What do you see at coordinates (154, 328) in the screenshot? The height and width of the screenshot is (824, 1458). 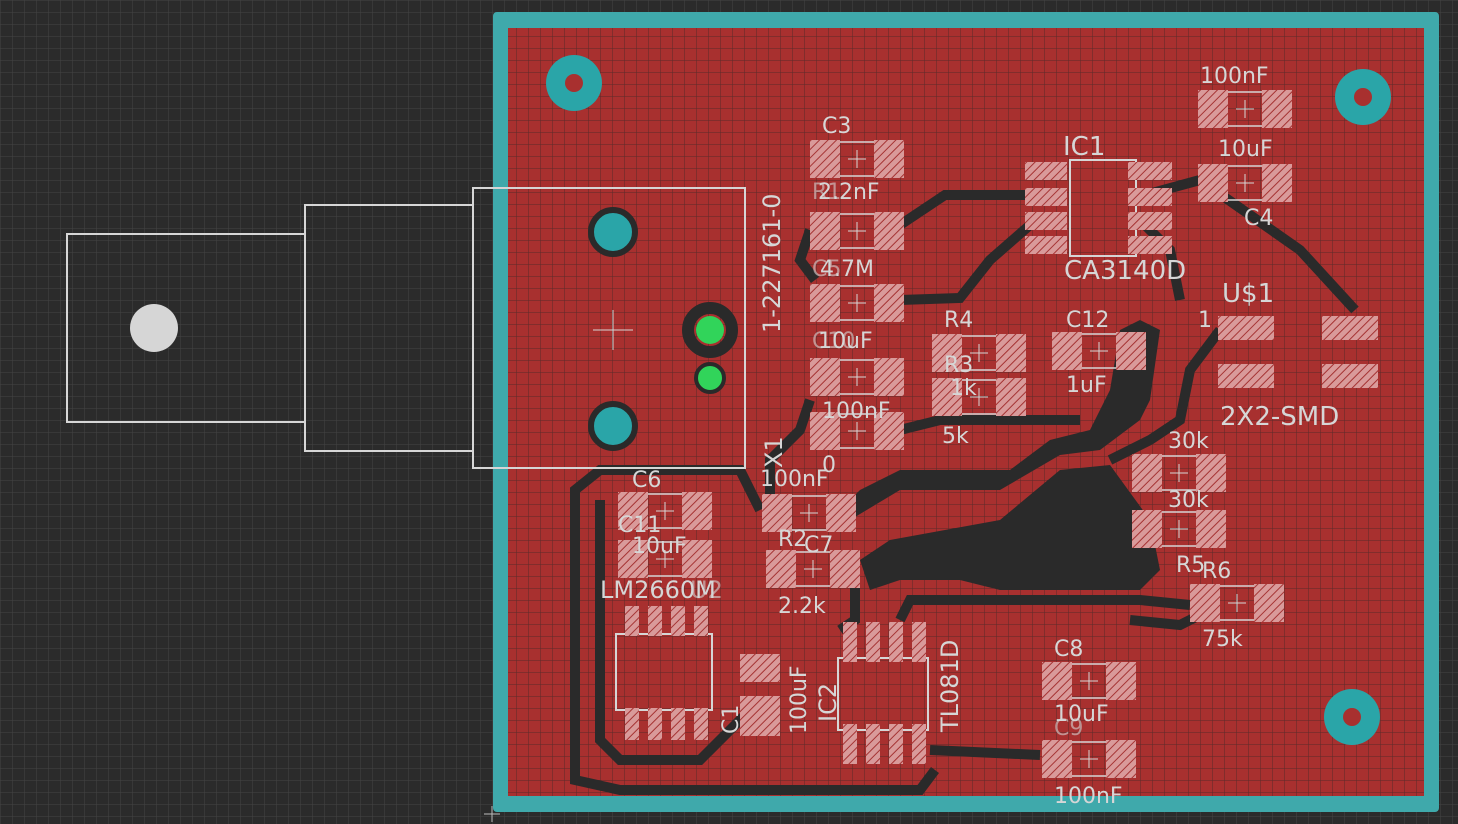 I see `connector-pin-hole` at bounding box center [154, 328].